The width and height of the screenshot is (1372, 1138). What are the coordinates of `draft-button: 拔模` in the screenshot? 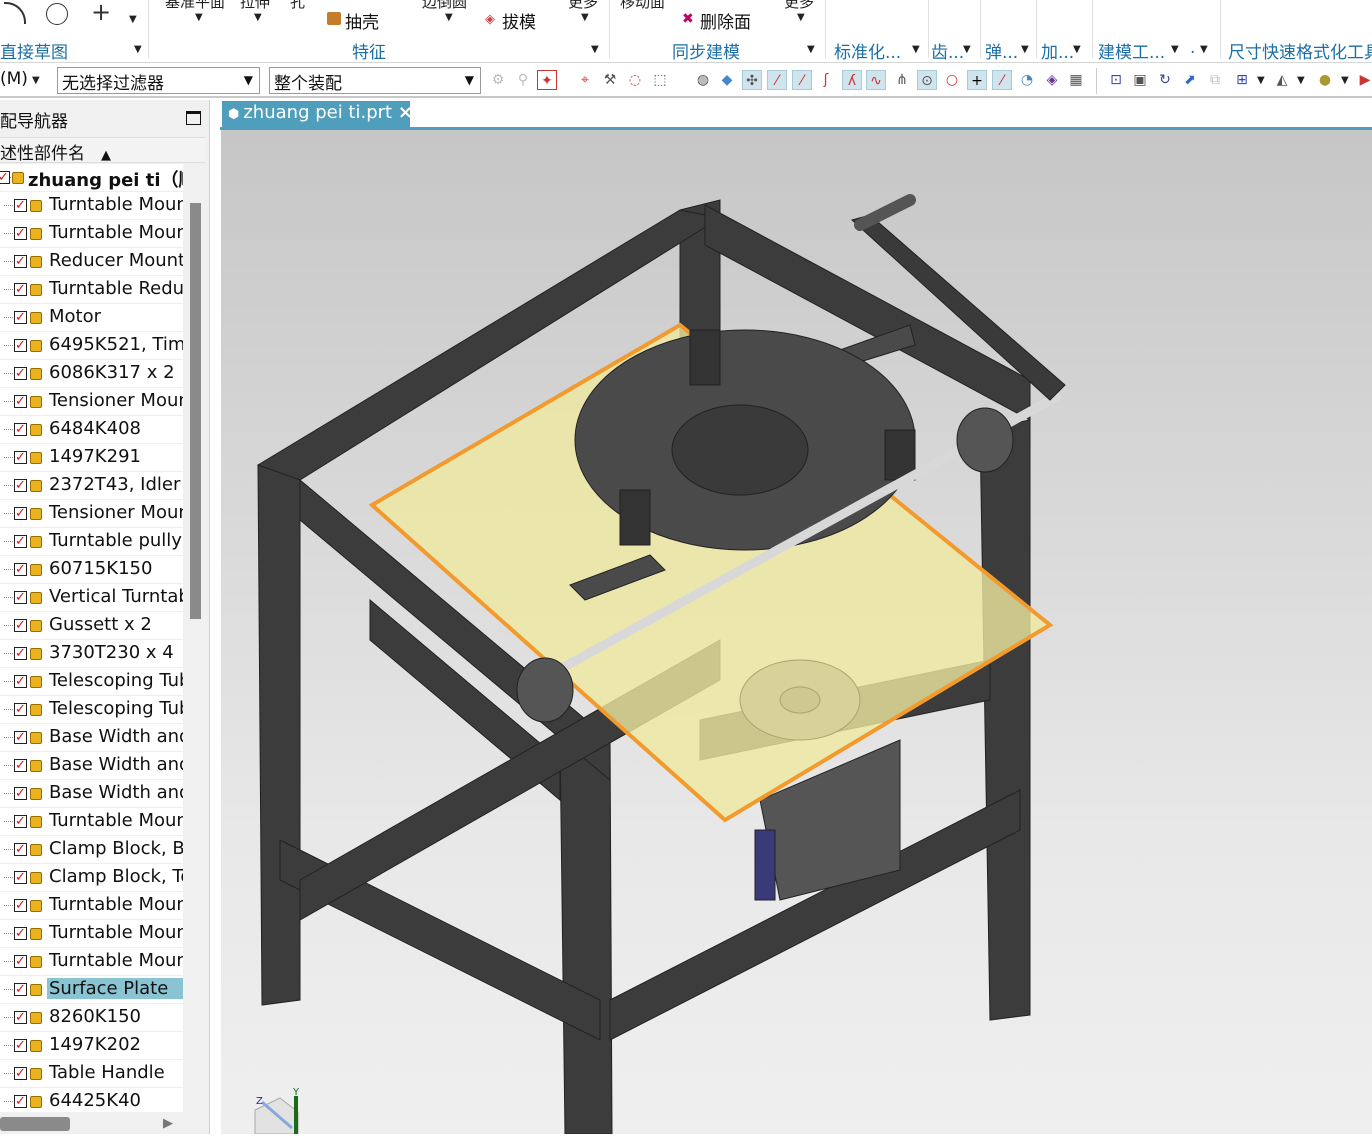 It's located at (519, 20).